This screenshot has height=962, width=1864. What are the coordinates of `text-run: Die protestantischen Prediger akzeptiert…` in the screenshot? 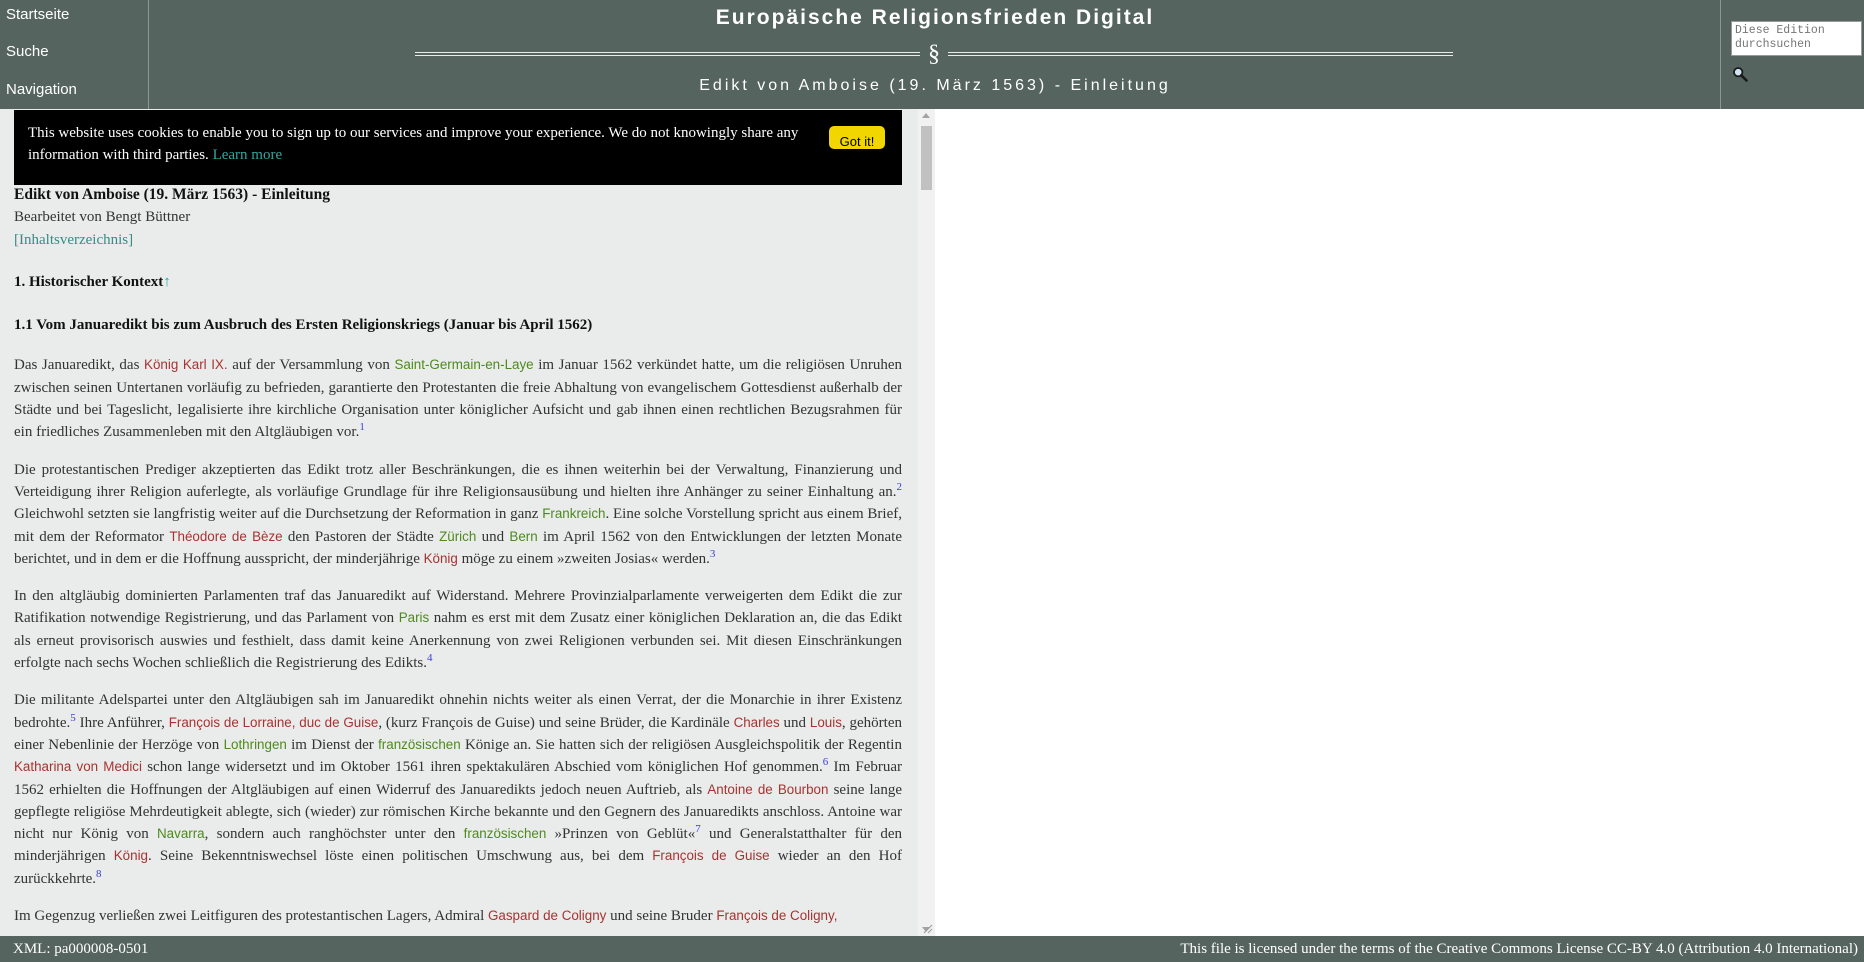 It's located at (458, 480).